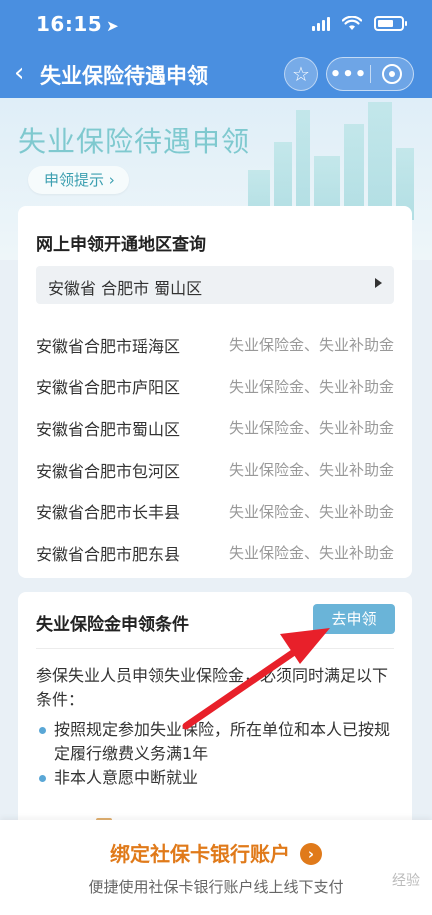  Describe the element at coordinates (69, 24) in the screenshot. I see `time-text: 16:15` at that location.